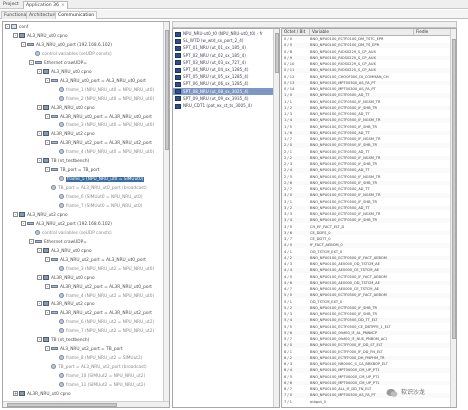  What do you see at coordinates (366, 402) in the screenshot?
I see `table-row: 7 / 1 output_0` at bounding box center [366, 402].